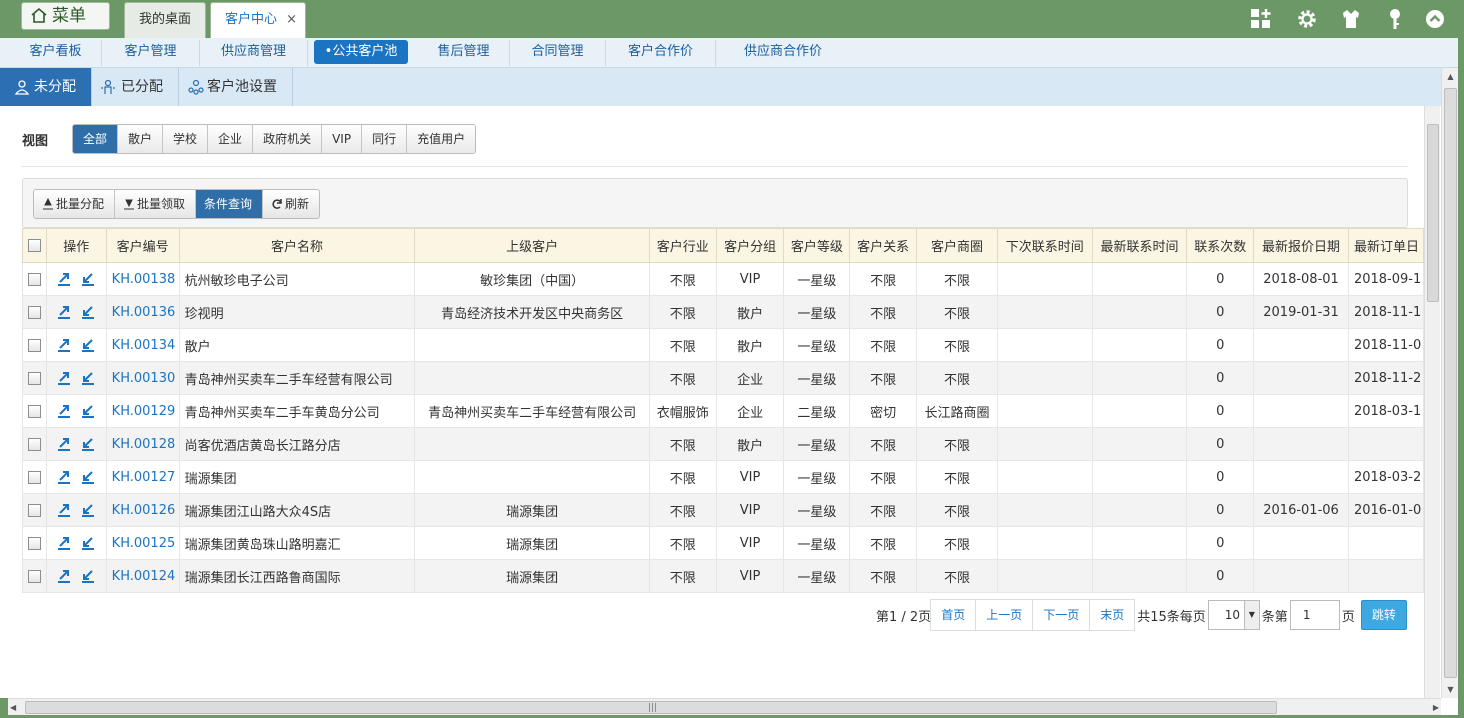 The image size is (1464, 718). I want to click on select-all-checkbox, so click(34, 245).